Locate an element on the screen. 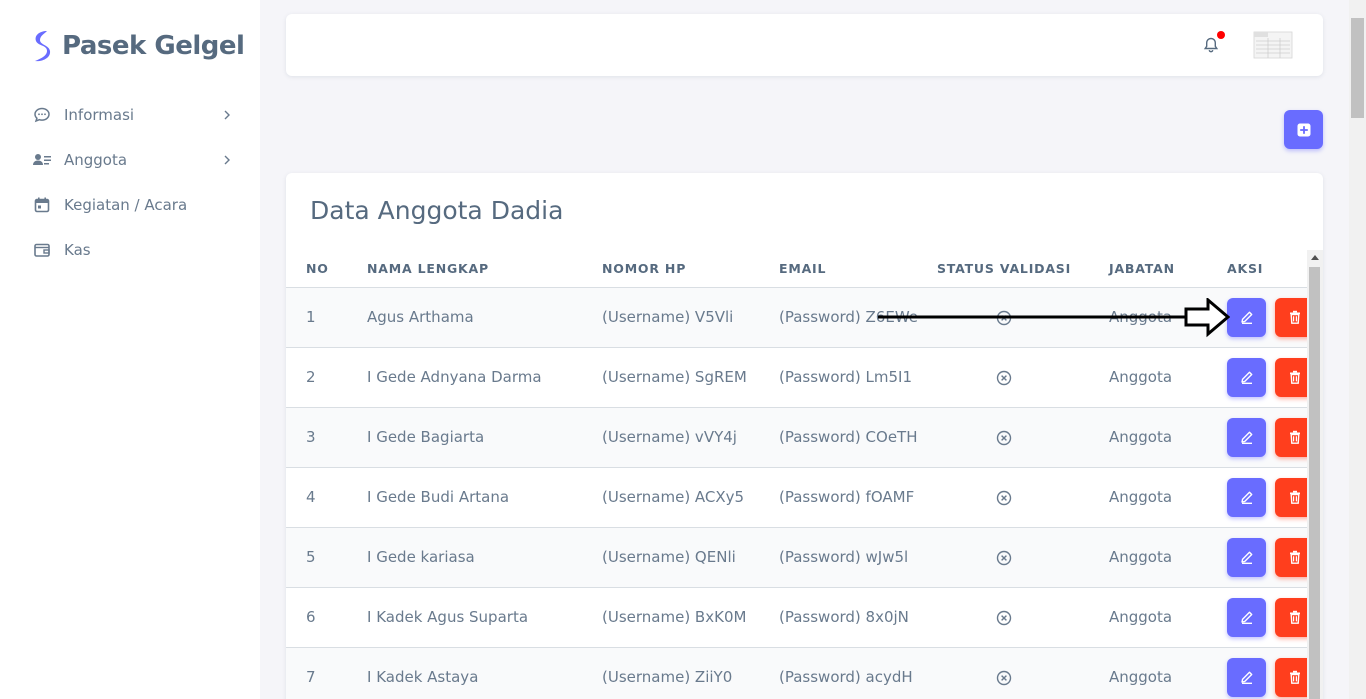  cell-email: (Password) wJw5l is located at coordinates (839, 557).